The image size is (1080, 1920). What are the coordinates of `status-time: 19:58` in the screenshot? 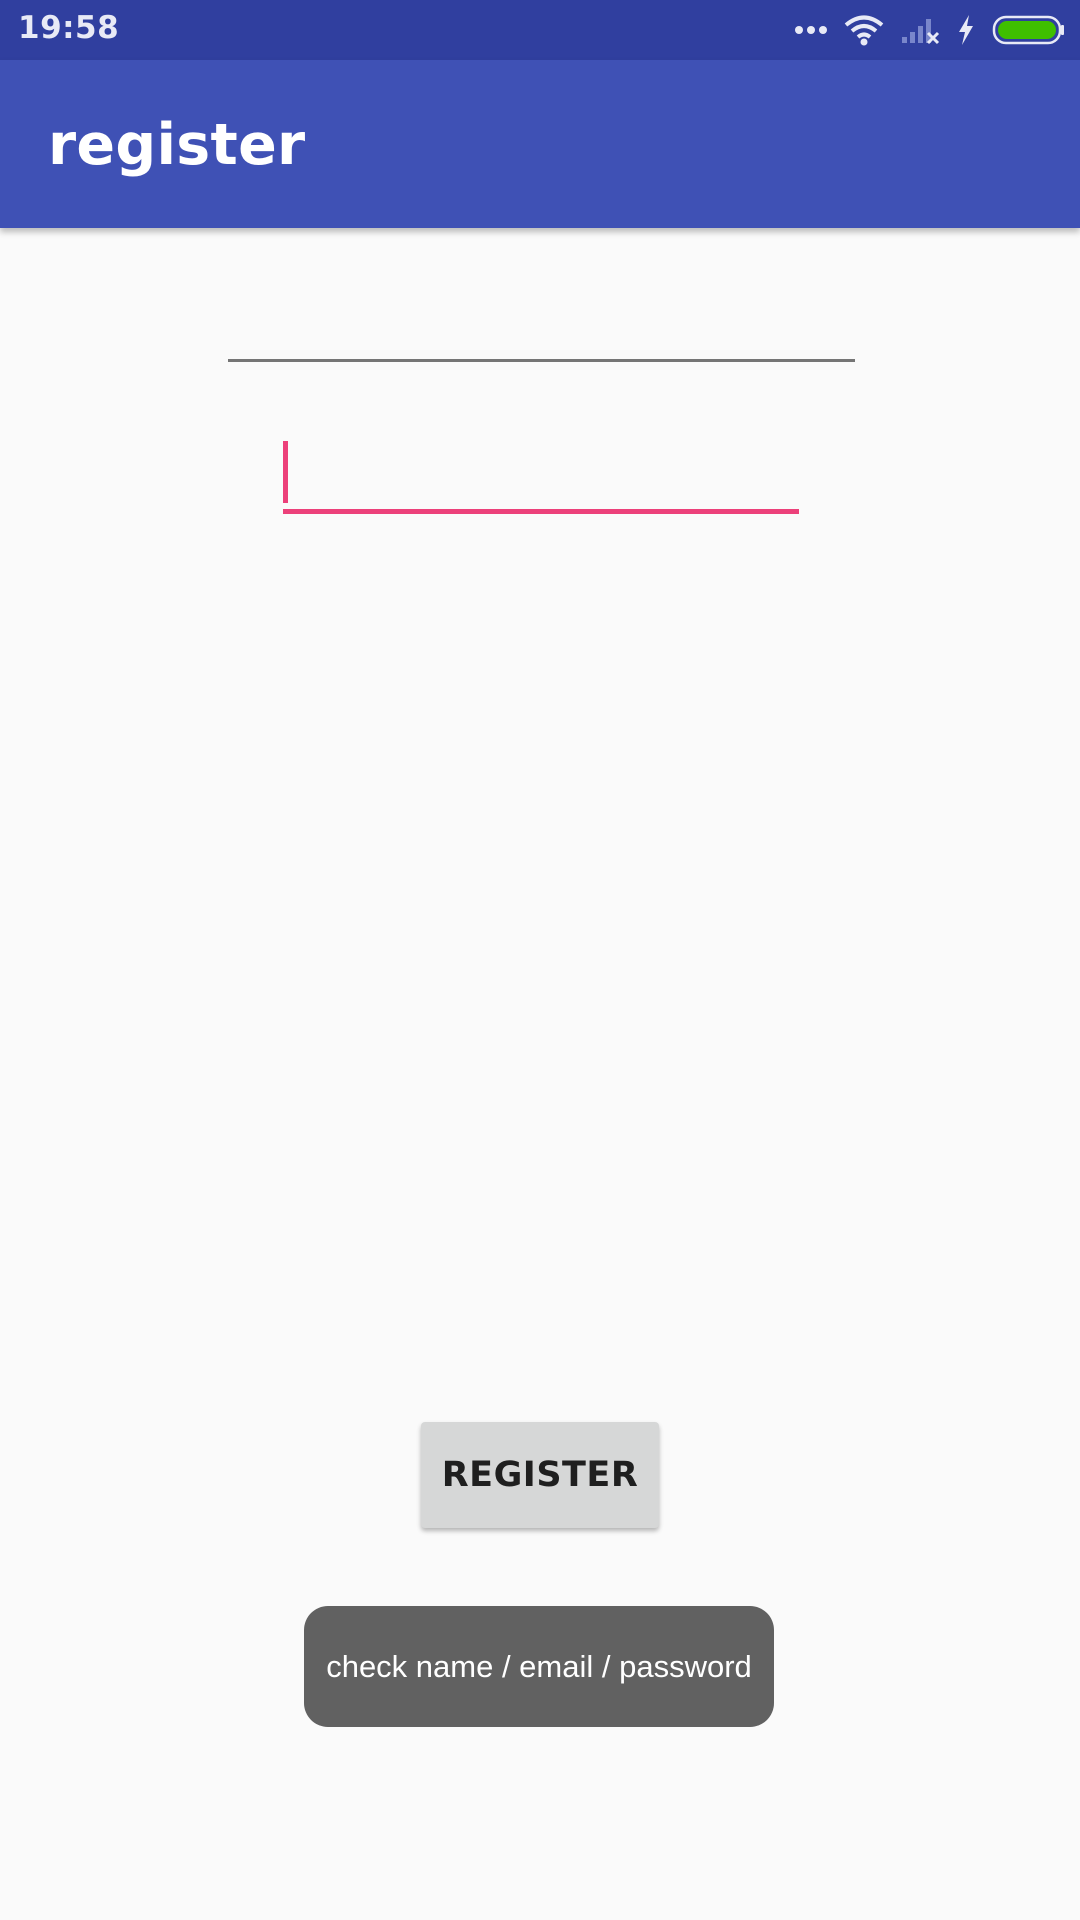 It's located at (69, 28).